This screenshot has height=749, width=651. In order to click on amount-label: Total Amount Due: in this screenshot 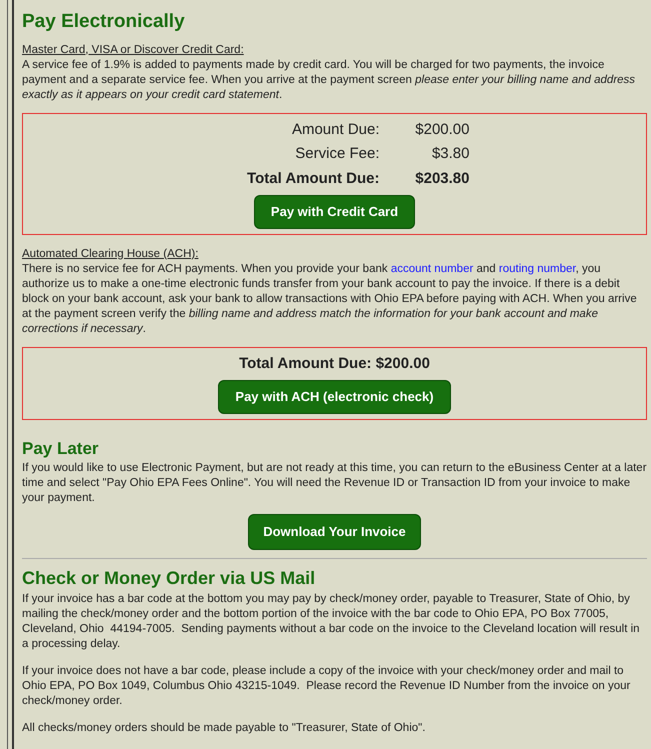, I will do `click(313, 178)`.